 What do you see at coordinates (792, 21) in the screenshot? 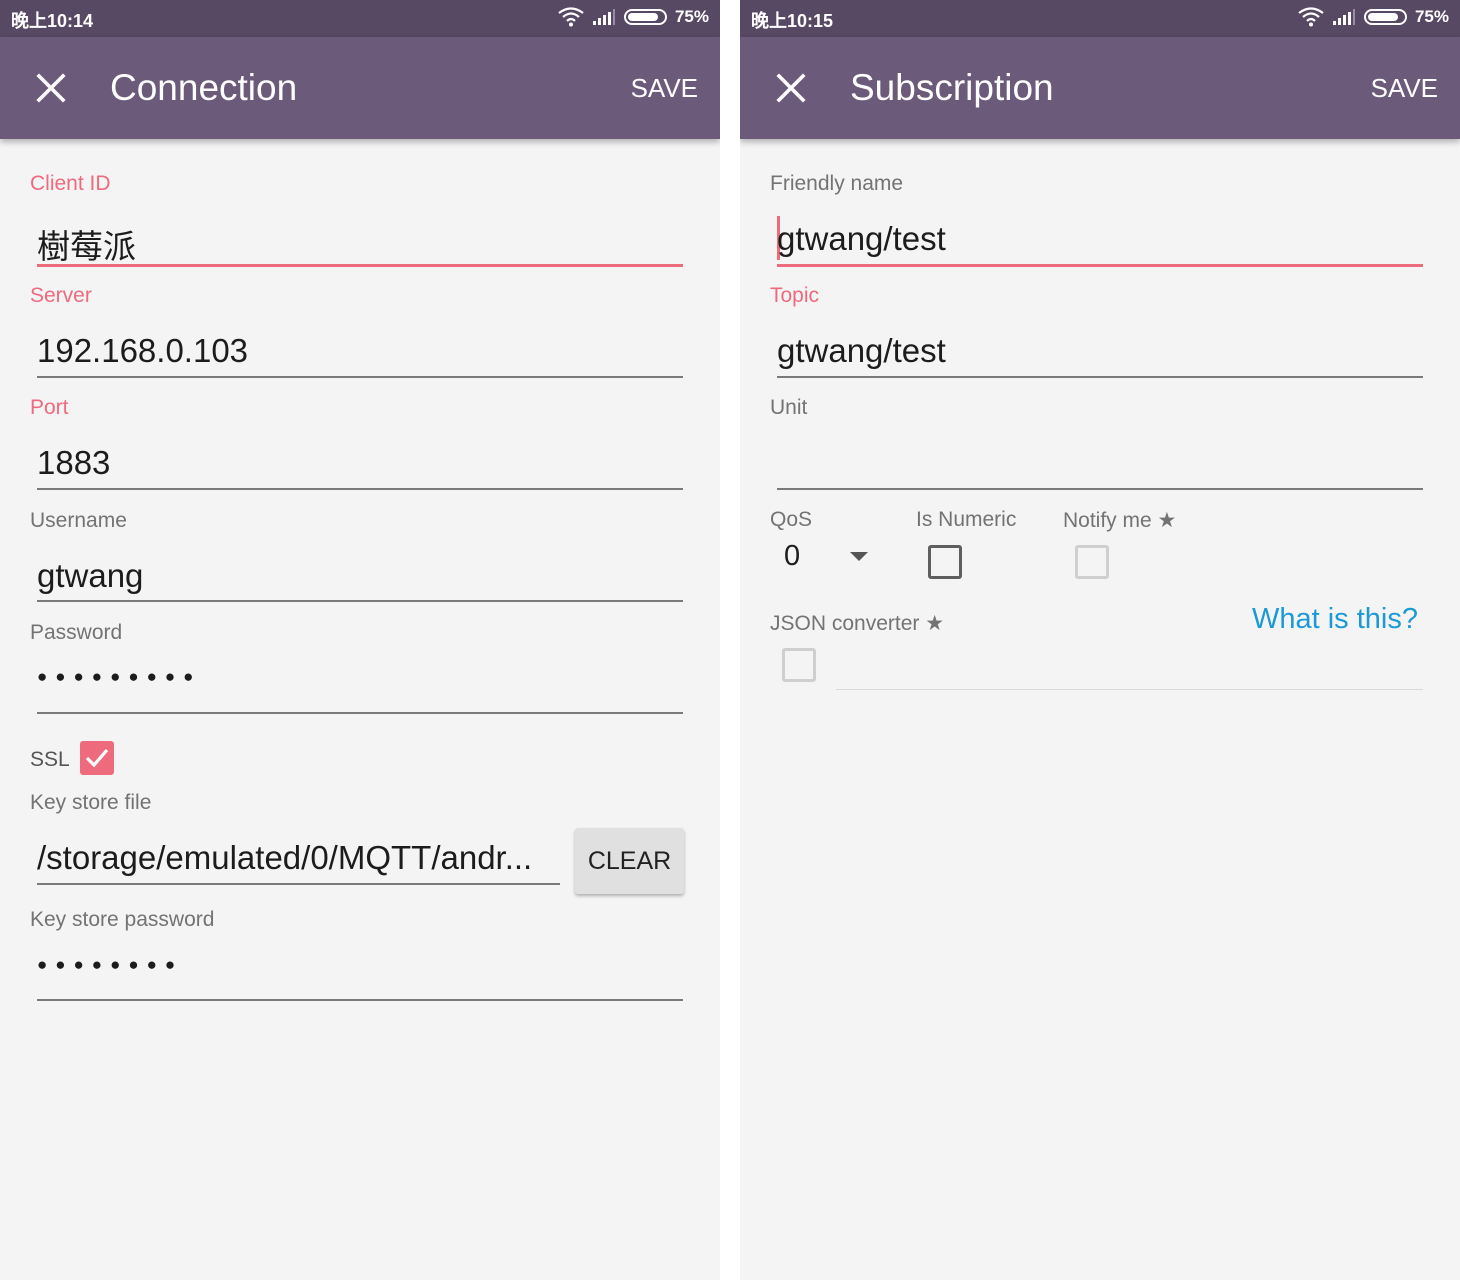
I see `status-time: 晚上10:15` at bounding box center [792, 21].